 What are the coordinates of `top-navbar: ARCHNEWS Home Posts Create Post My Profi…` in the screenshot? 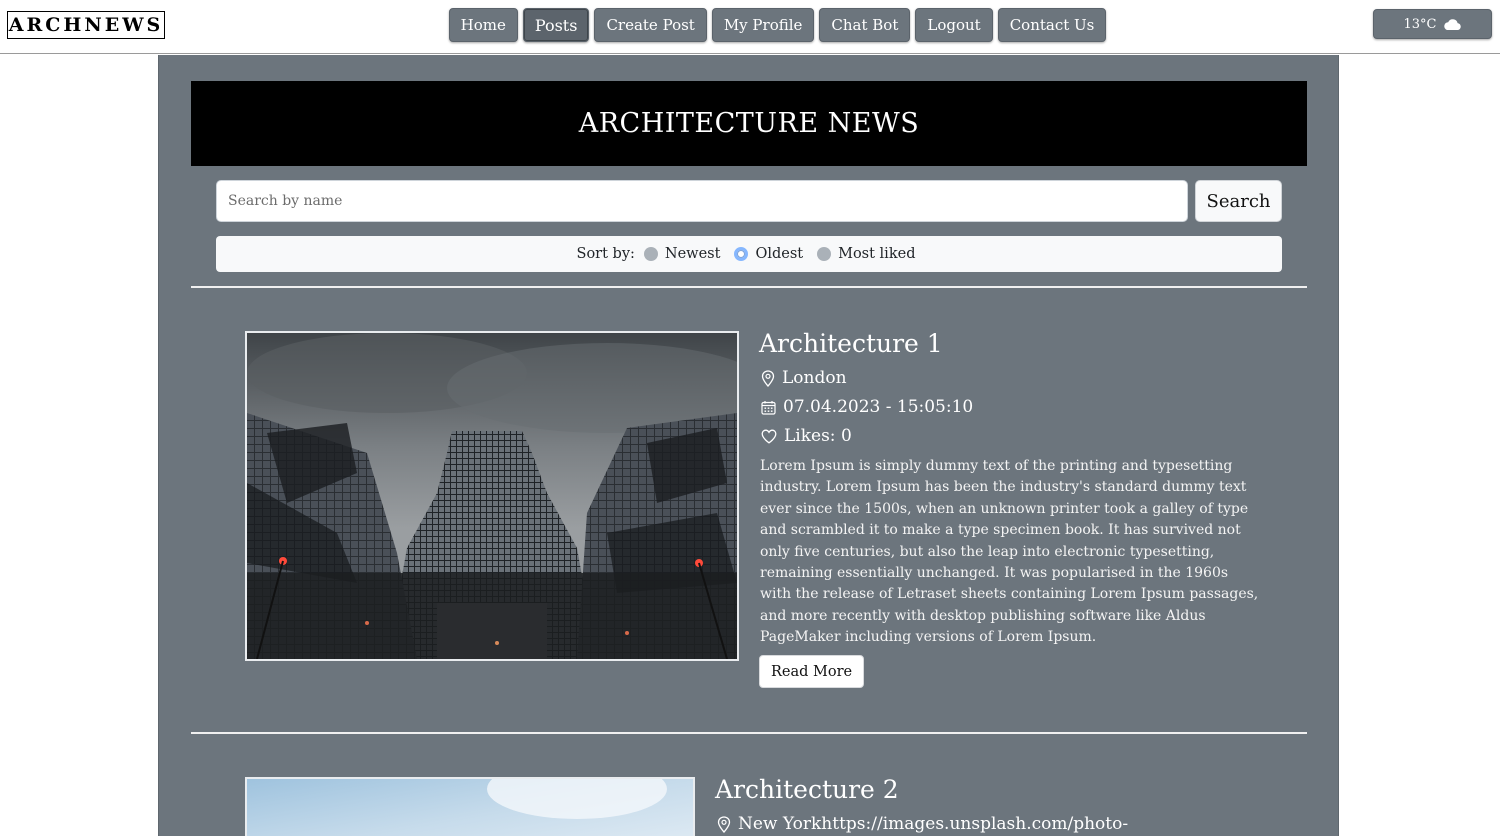 It's located at (750, 27).